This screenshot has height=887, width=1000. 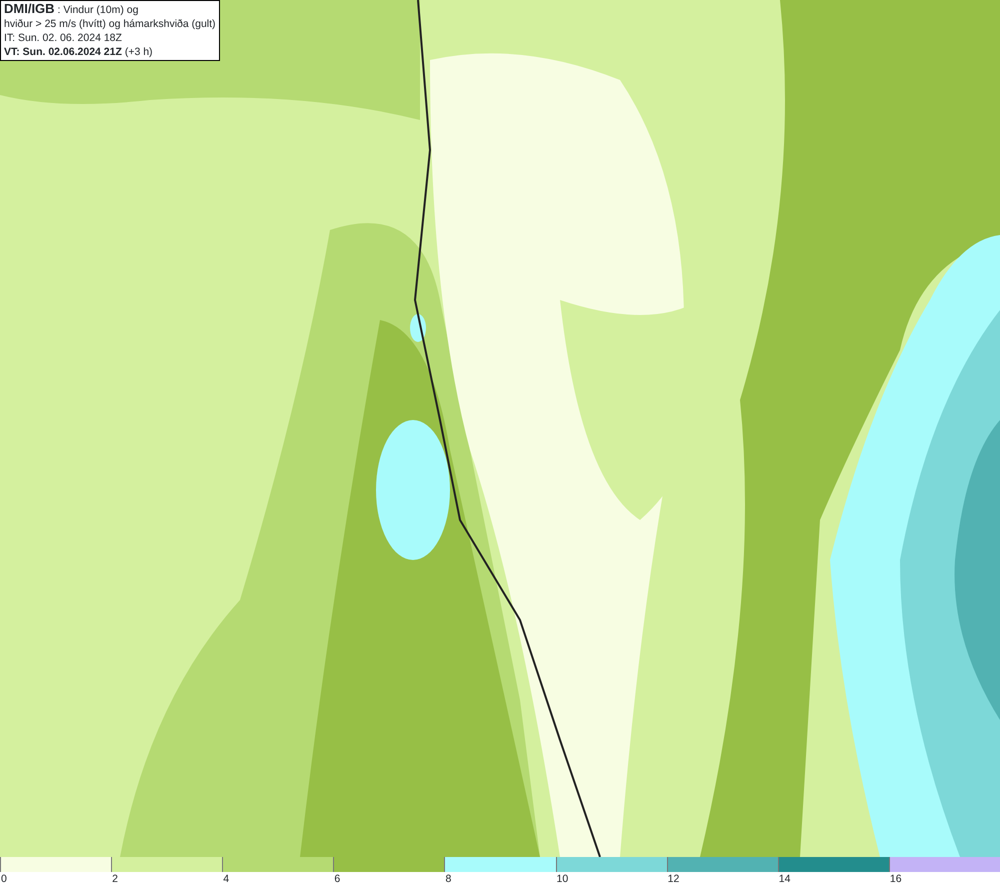 I want to click on legend-label: 4, so click(x=226, y=879).